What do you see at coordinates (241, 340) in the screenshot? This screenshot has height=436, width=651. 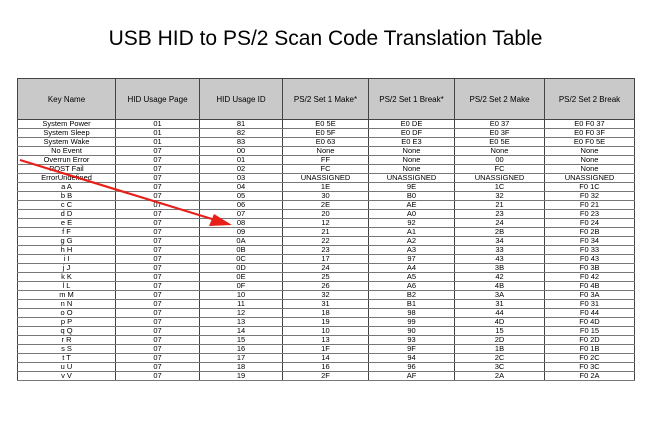 I see `table-cell: 15` at bounding box center [241, 340].